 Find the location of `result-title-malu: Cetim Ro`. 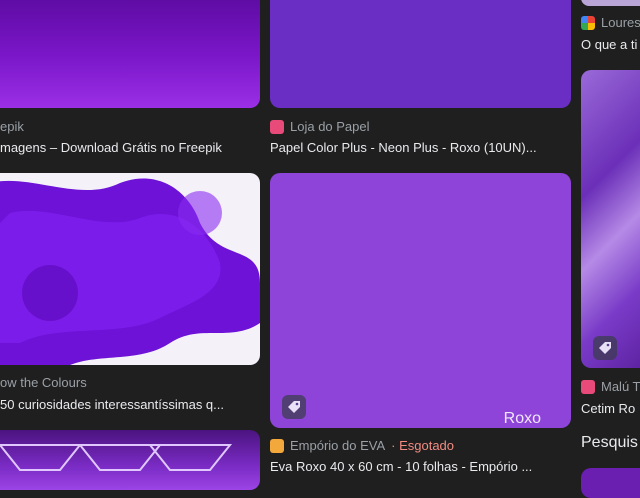

result-title-malu: Cetim Ro is located at coordinates (610, 408).